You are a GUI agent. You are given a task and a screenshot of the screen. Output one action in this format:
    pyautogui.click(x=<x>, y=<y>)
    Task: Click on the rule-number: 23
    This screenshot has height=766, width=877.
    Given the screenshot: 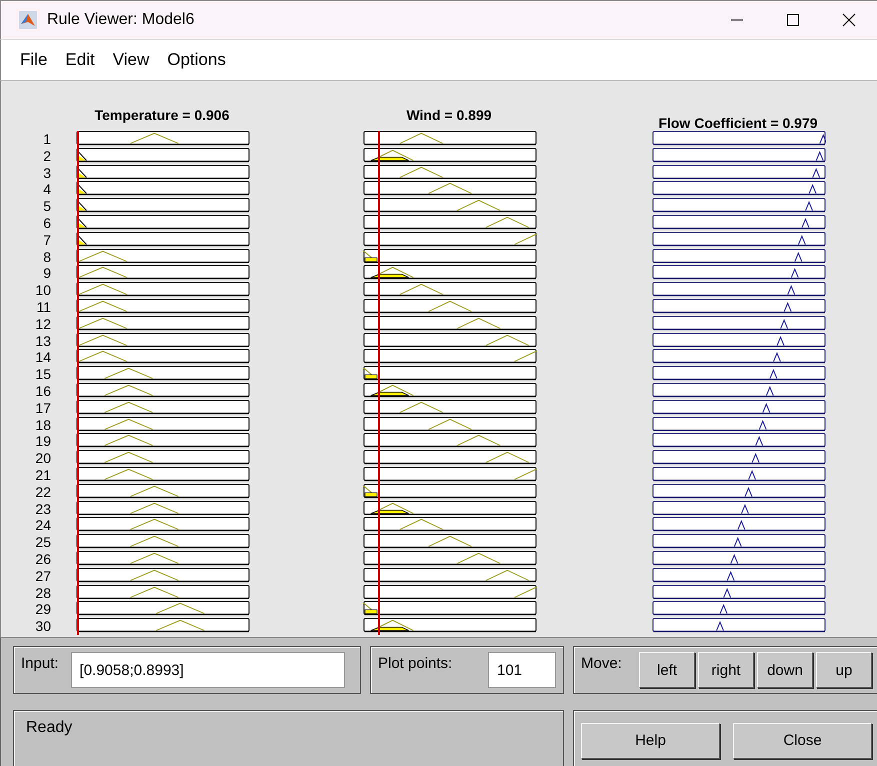 What is the action you would take?
    pyautogui.click(x=43, y=509)
    